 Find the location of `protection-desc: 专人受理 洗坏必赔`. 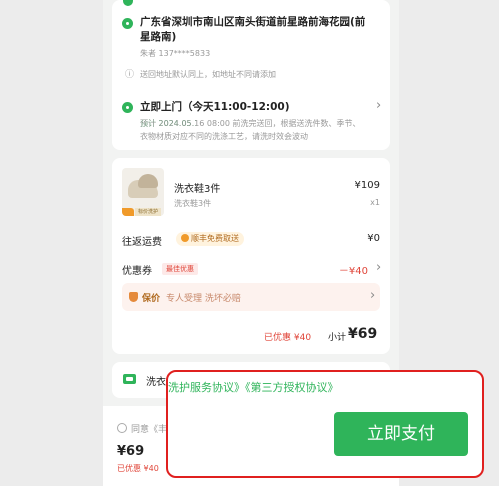

protection-desc: 专人受理 洗坏必赔 is located at coordinates (203, 299).